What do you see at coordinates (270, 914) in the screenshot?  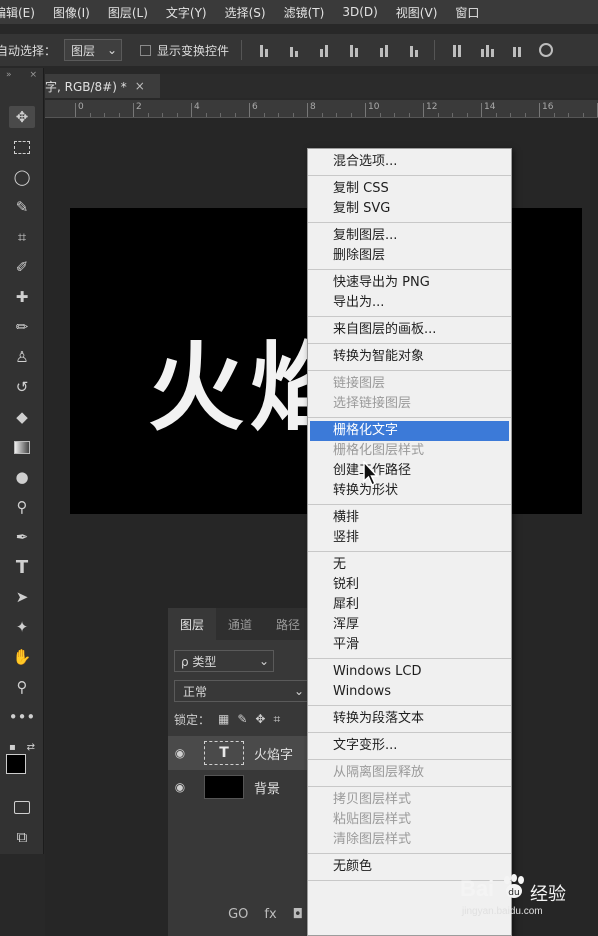 I see `layer-style-icon: fx` at bounding box center [270, 914].